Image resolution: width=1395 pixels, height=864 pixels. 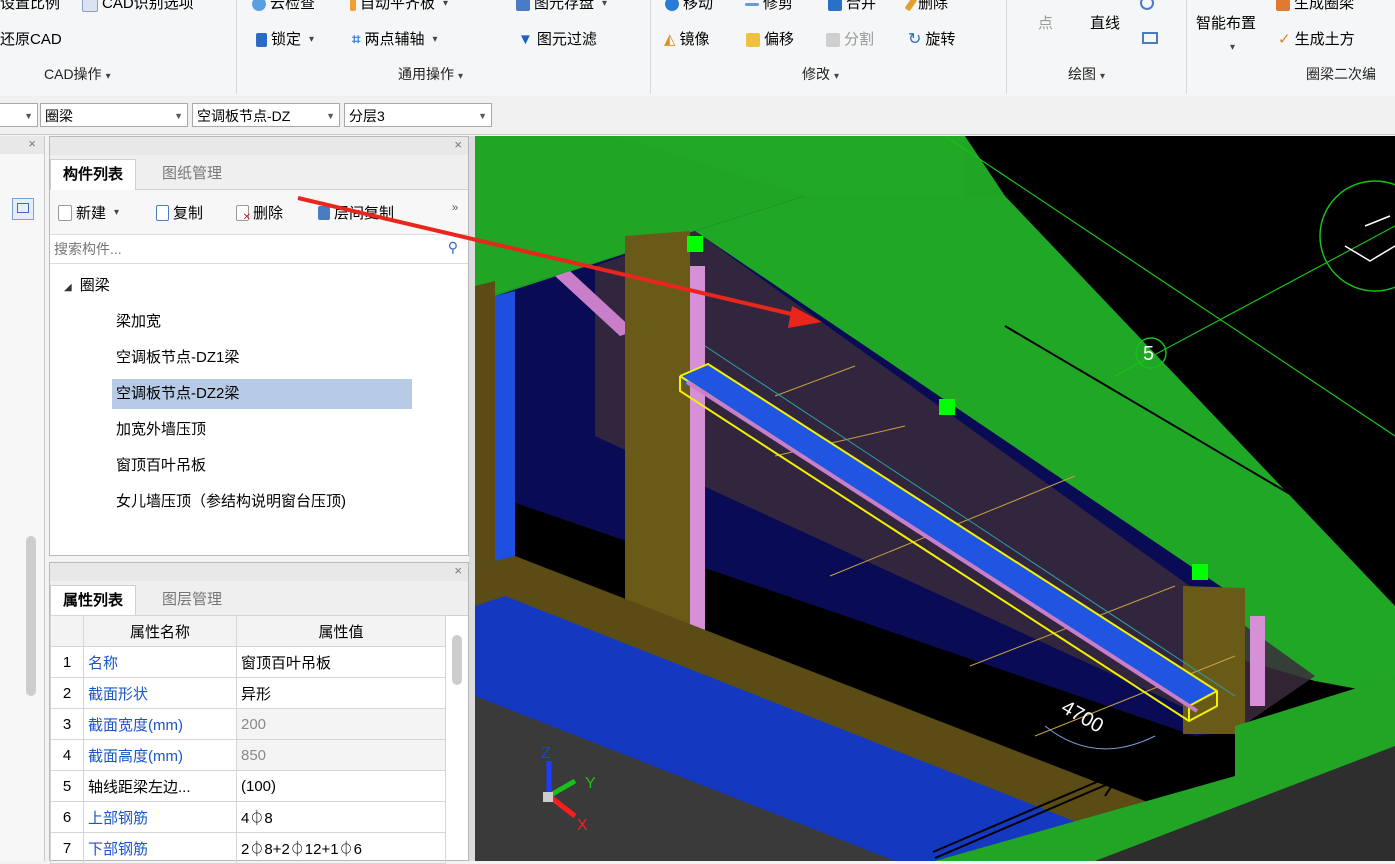 I want to click on rotate-button: ↻ 旋转, so click(x=931, y=40).